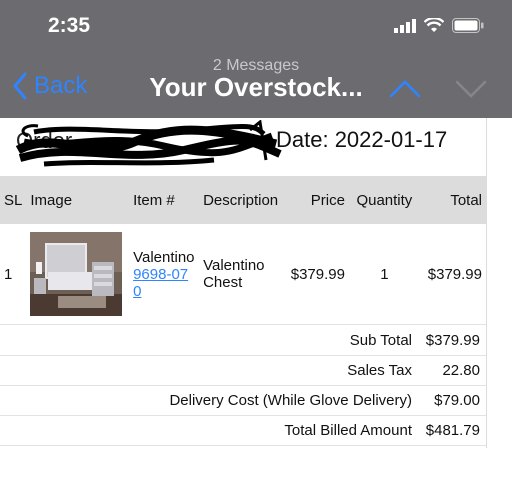 The height and width of the screenshot is (489, 512). What do you see at coordinates (164, 257) in the screenshot?
I see `item-name: Valentino` at bounding box center [164, 257].